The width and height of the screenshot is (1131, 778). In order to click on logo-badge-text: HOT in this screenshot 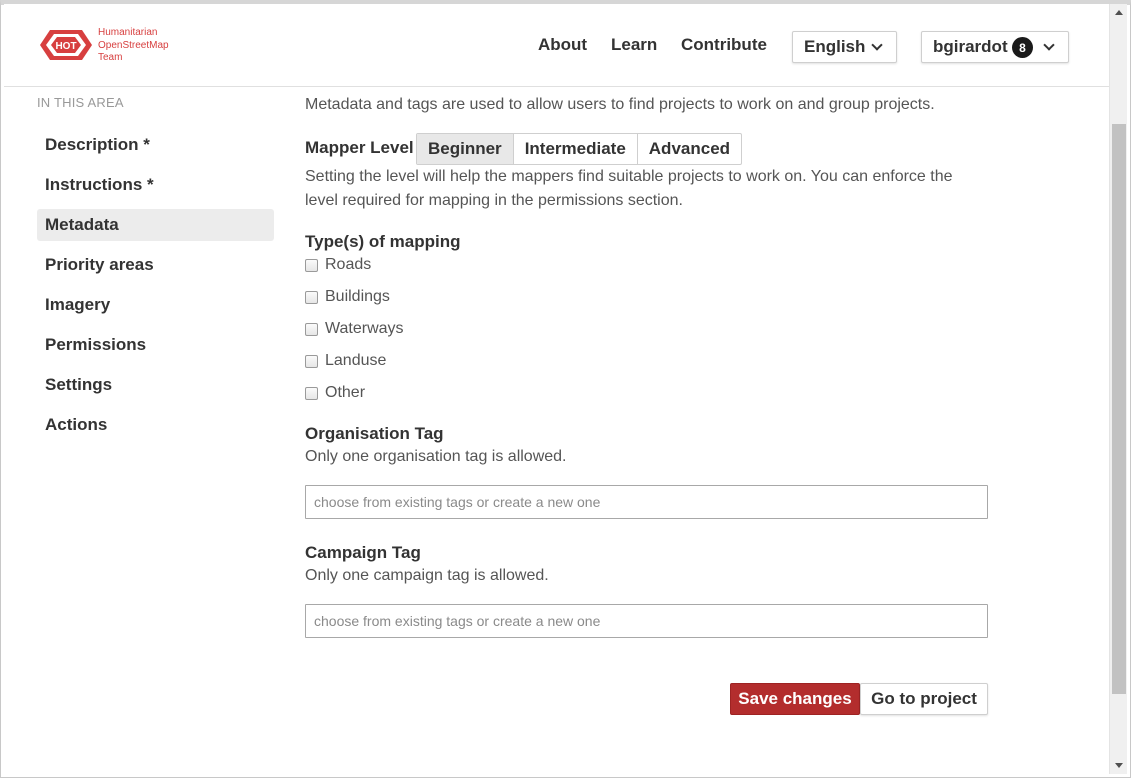, I will do `click(65, 46)`.